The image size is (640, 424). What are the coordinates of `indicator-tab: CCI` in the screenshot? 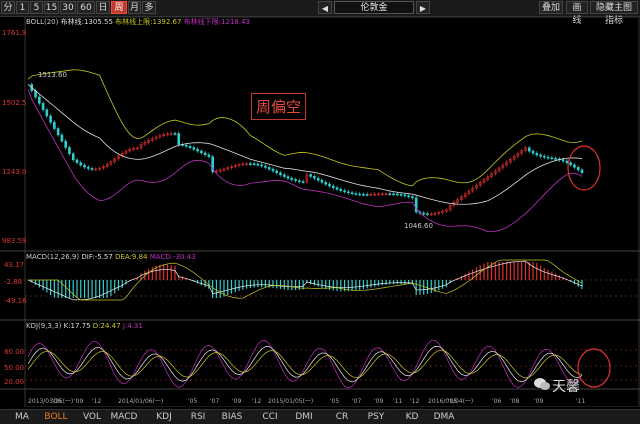 It's located at (270, 417).